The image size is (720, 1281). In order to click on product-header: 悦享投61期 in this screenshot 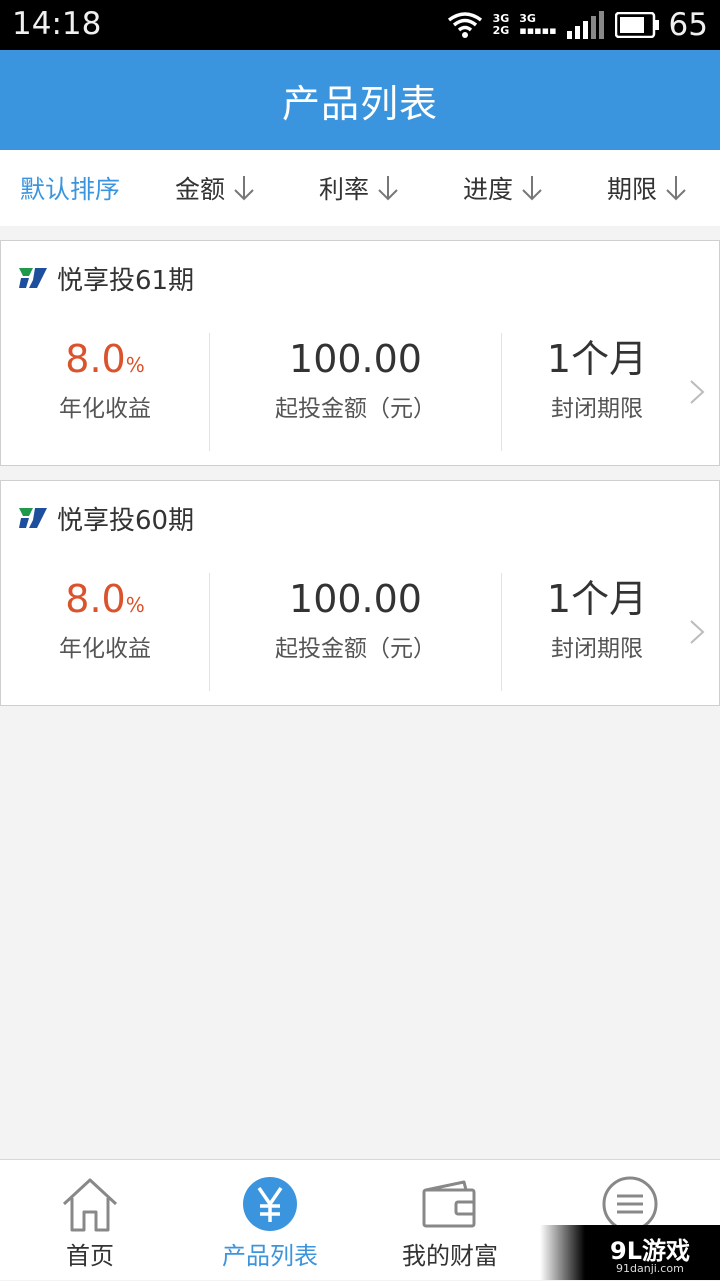, I will do `click(106, 278)`.